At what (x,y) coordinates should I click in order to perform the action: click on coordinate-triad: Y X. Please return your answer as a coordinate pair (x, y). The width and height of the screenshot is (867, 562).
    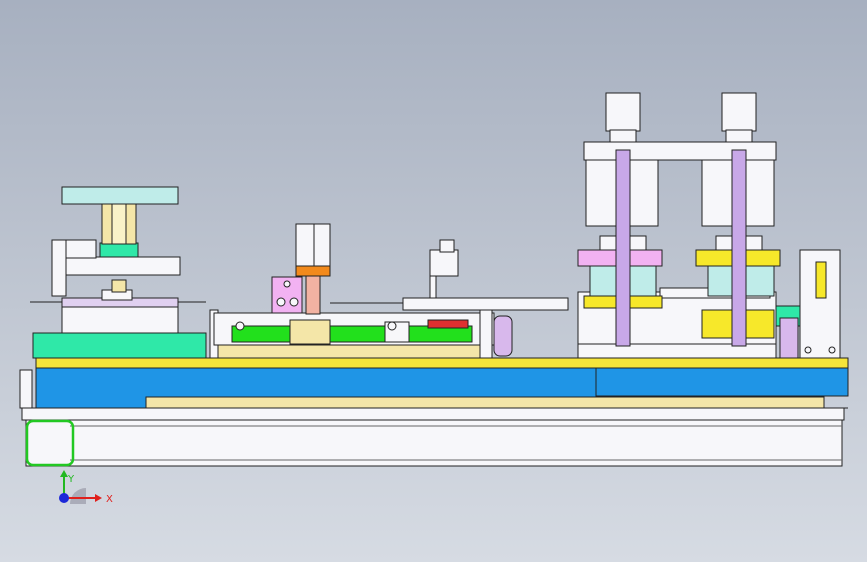
    Looking at the image, I should click on (86, 487).